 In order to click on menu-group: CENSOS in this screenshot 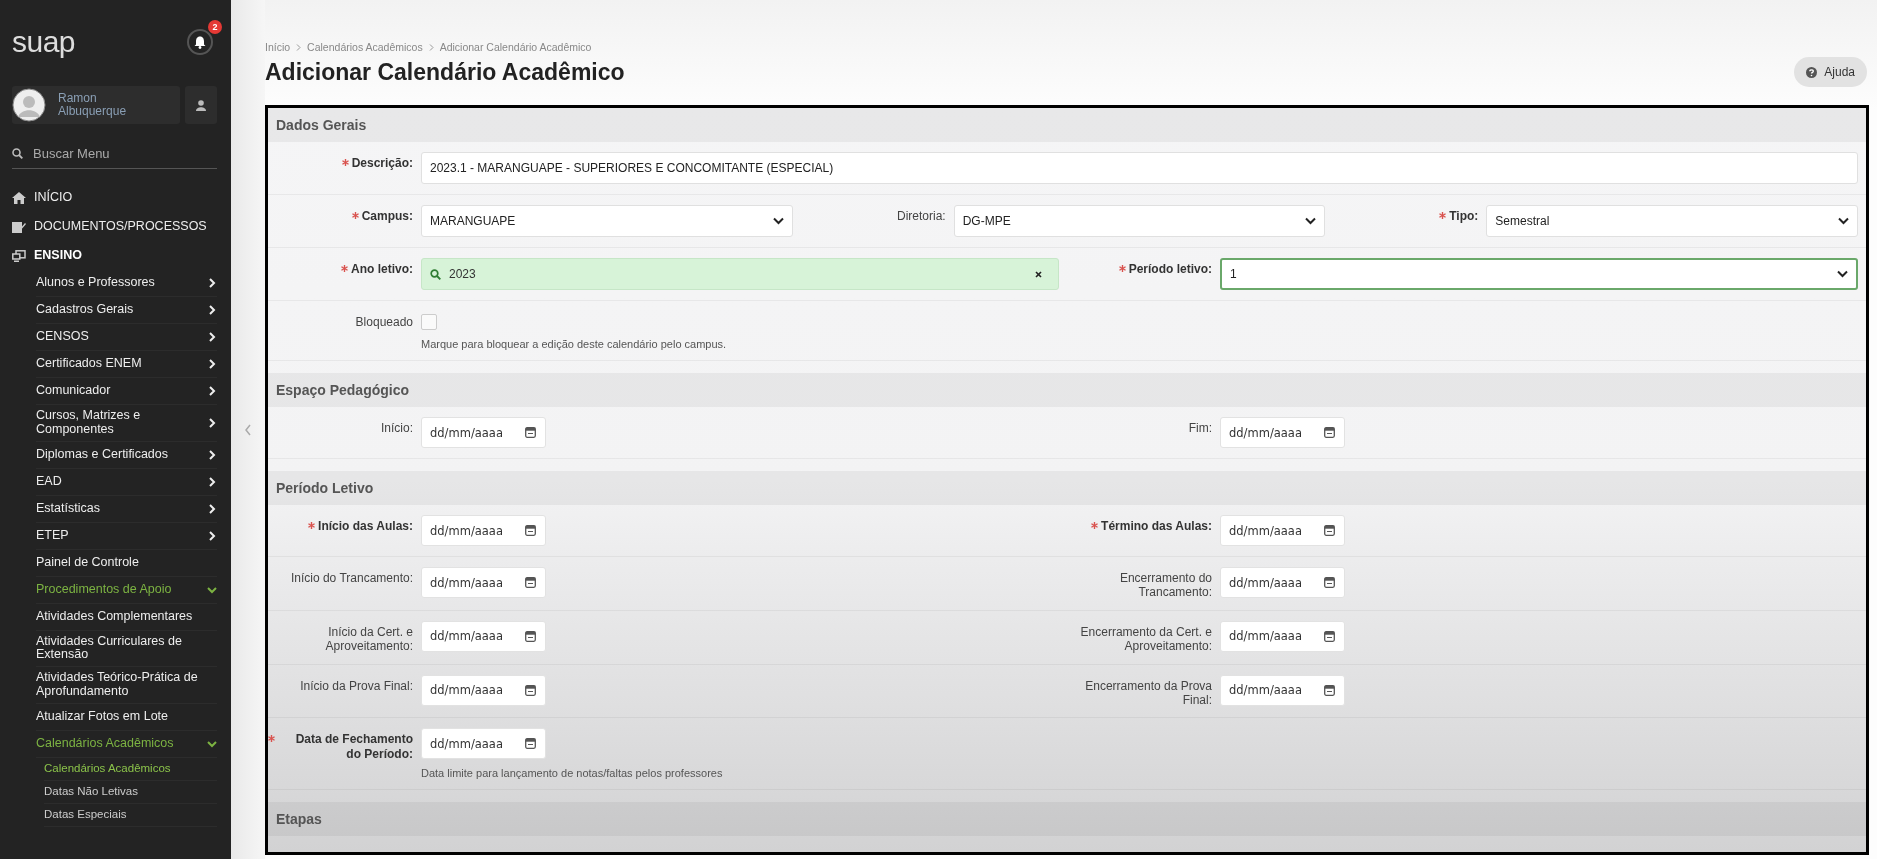, I will do `click(126, 337)`.